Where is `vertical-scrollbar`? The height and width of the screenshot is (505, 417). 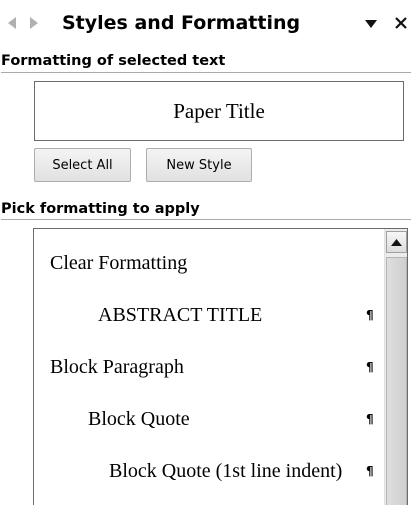
vertical-scrollbar is located at coordinates (395, 367).